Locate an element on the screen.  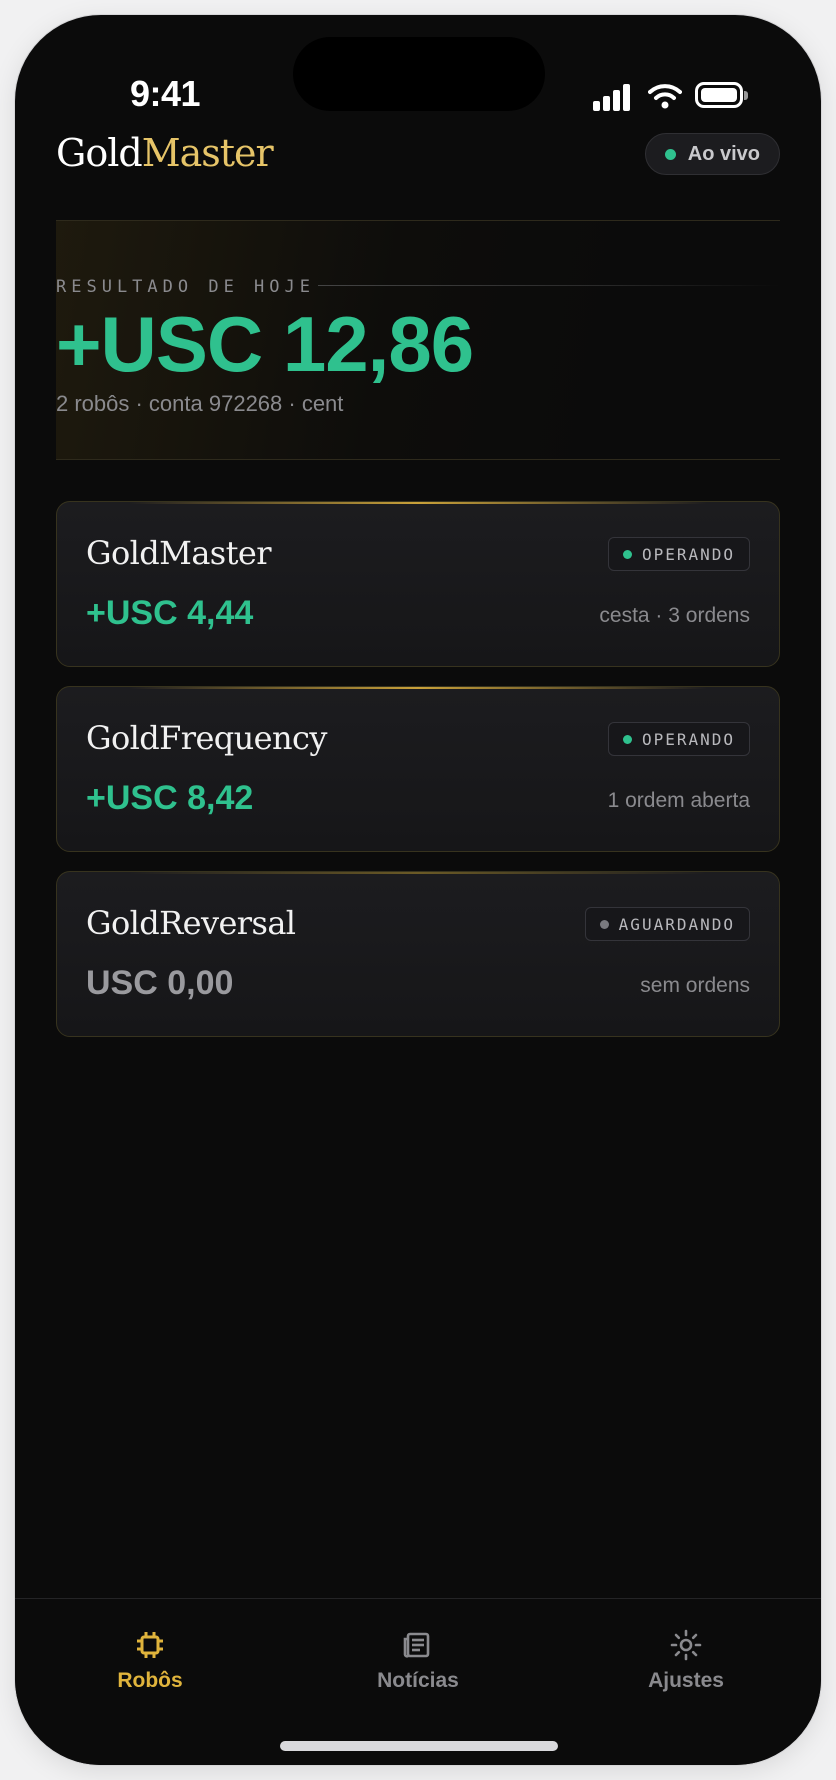
robot-name: GoldMaster is located at coordinates (179, 553).